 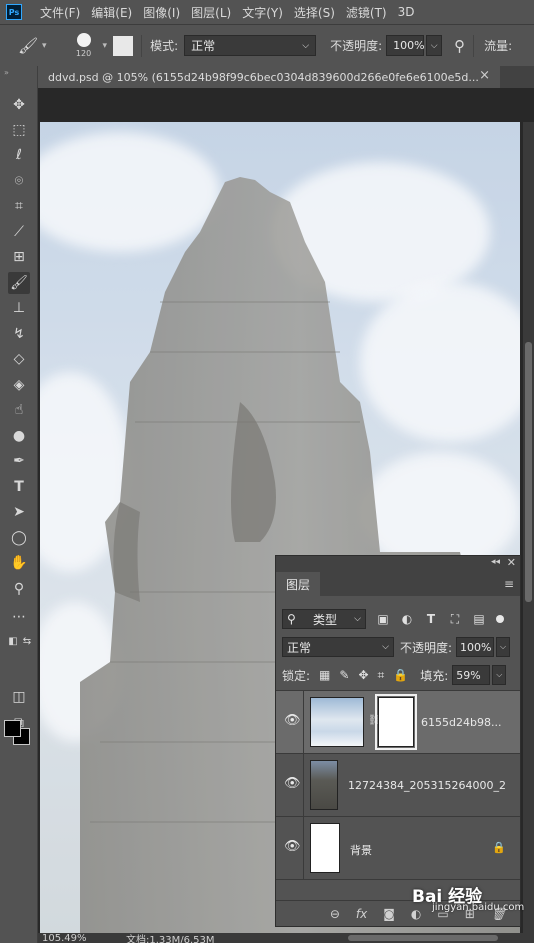 What do you see at coordinates (28, 45) in the screenshot?
I see `brush-preset-icon: 🖌` at bounding box center [28, 45].